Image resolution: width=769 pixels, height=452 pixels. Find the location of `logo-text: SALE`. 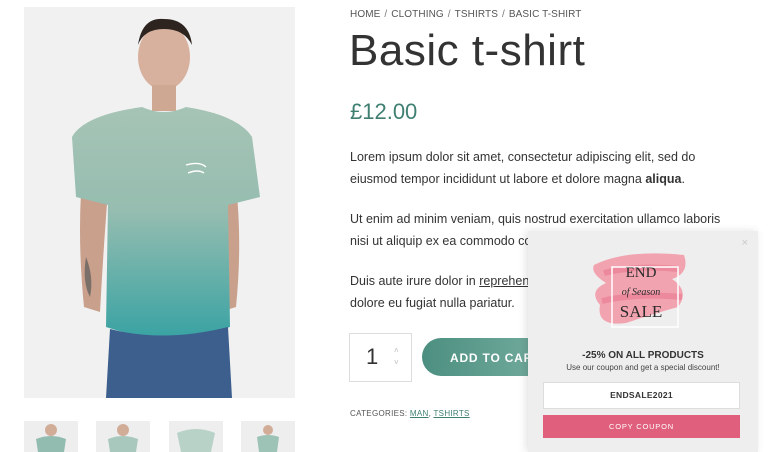

logo-text: SALE is located at coordinates (641, 311).